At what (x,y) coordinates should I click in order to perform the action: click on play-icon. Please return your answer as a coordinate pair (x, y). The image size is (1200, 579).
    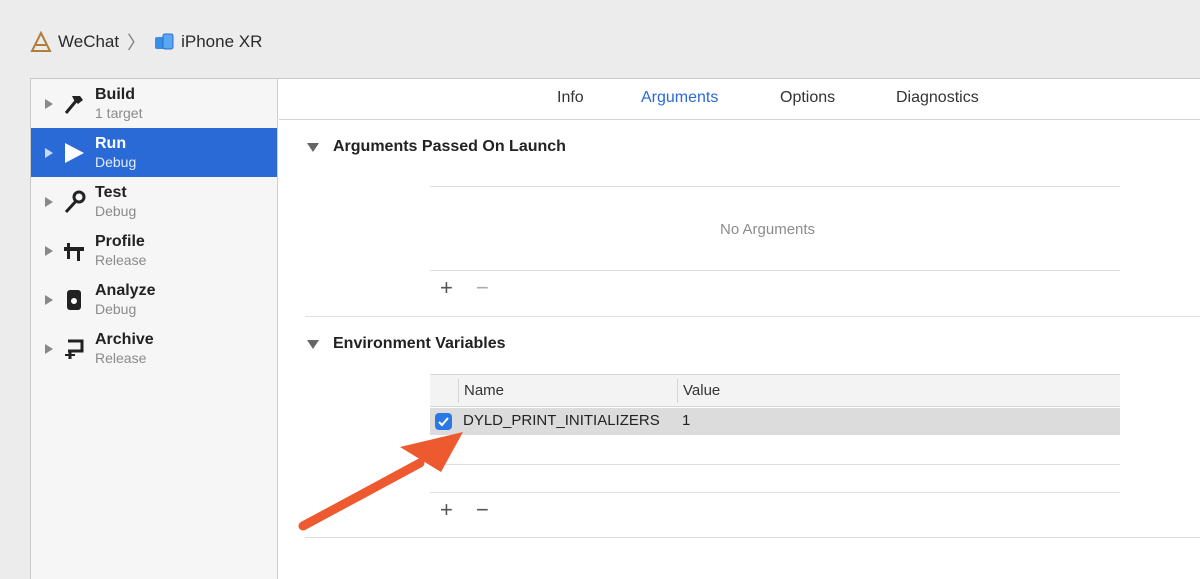
    Looking at the image, I should click on (74, 153).